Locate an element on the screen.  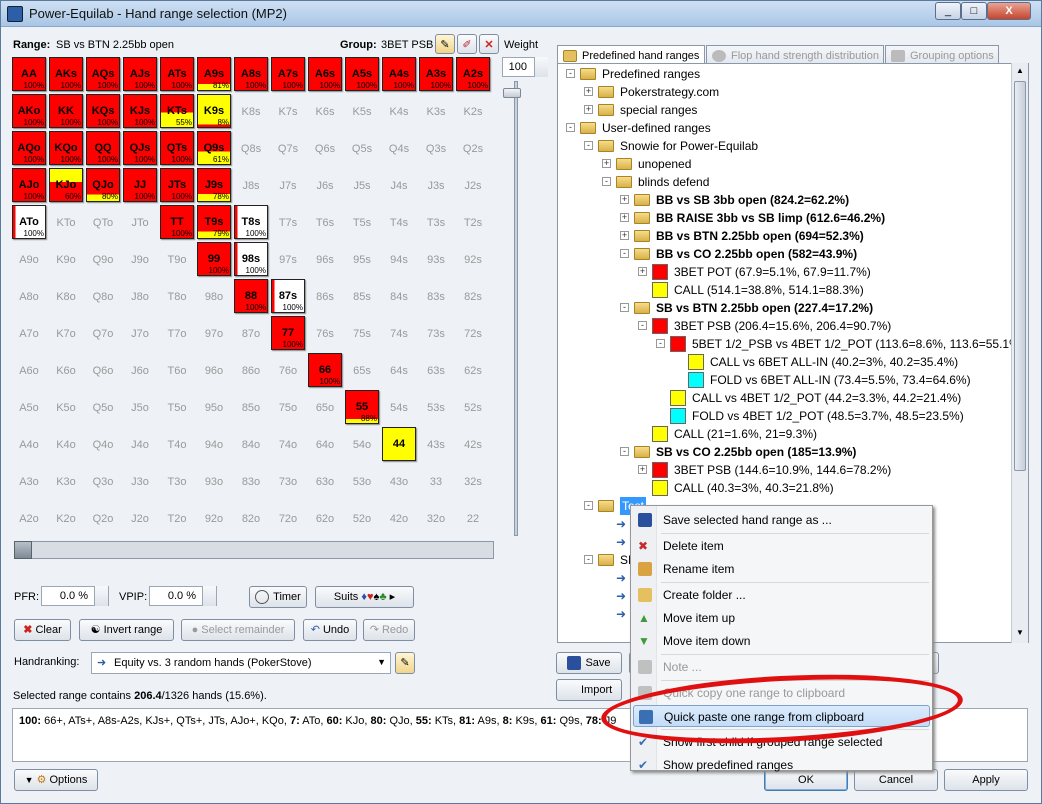
hand-cell-J8s: J8s is located at coordinates (251, 185).